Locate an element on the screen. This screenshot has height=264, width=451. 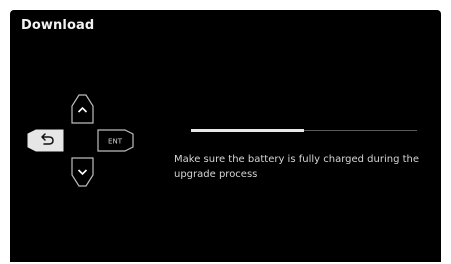
download-progress-bar is located at coordinates (304, 130).